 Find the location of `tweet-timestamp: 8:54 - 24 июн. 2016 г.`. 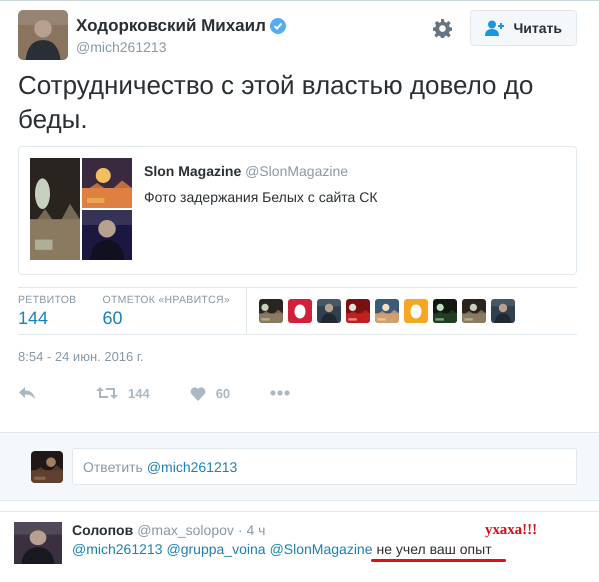

tweet-timestamp: 8:54 - 24 июн. 2016 г. is located at coordinates (297, 356).